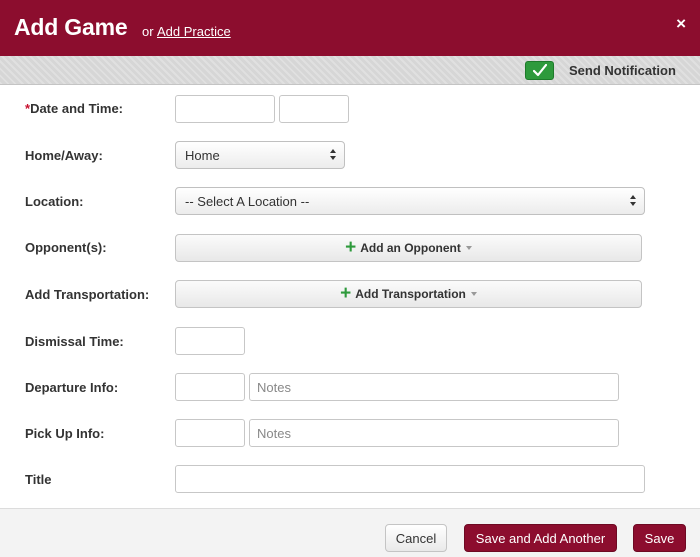 This screenshot has height=557, width=700. I want to click on add-transportation-label: Add Transportation, so click(410, 294).